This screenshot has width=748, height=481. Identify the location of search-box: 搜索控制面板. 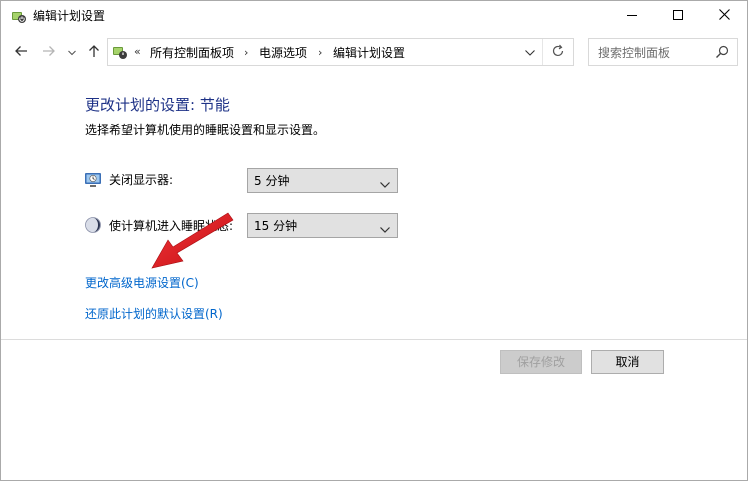
(663, 52).